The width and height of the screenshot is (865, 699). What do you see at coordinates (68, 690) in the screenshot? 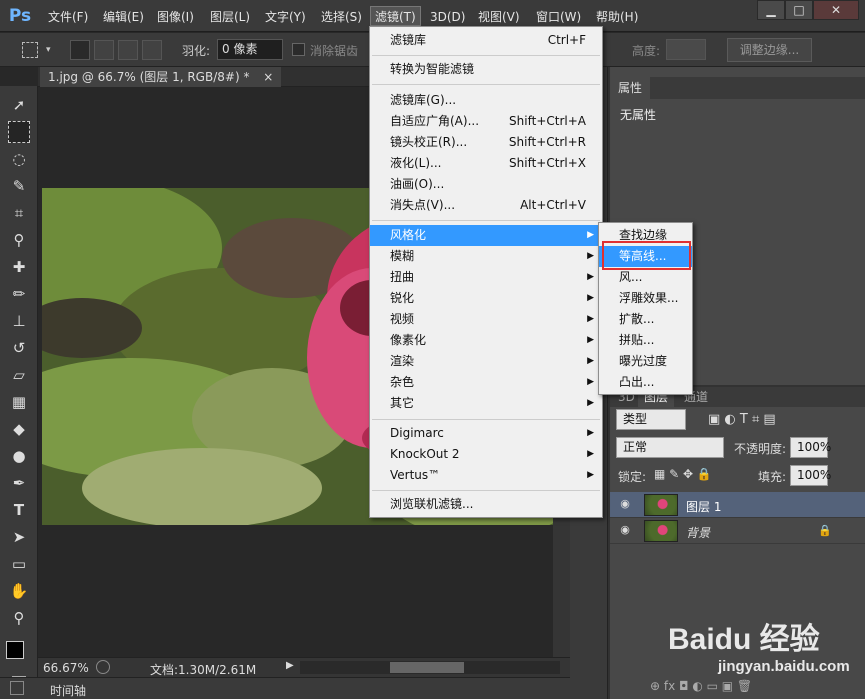
I see `timeline-label: 时间轴` at bounding box center [68, 690].